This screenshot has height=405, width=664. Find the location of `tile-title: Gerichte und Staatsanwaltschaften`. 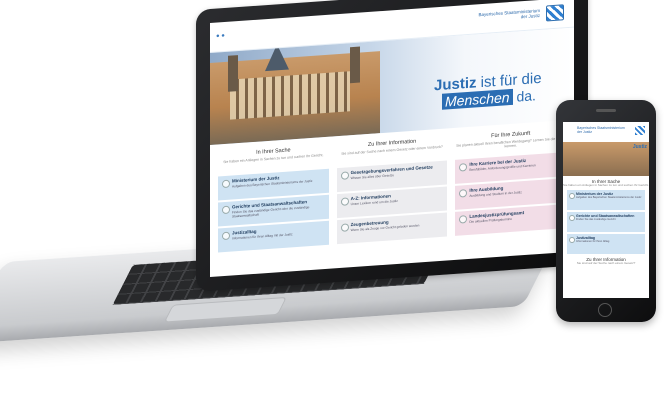

tile-title: Gerichte und Staatsanwaltschaften is located at coordinates (605, 215).